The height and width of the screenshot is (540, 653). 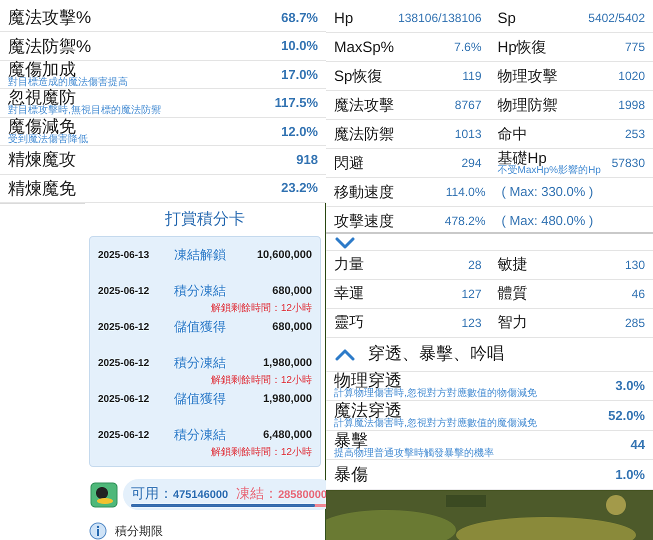 I want to click on stat-value: 46, so click(x=638, y=294).